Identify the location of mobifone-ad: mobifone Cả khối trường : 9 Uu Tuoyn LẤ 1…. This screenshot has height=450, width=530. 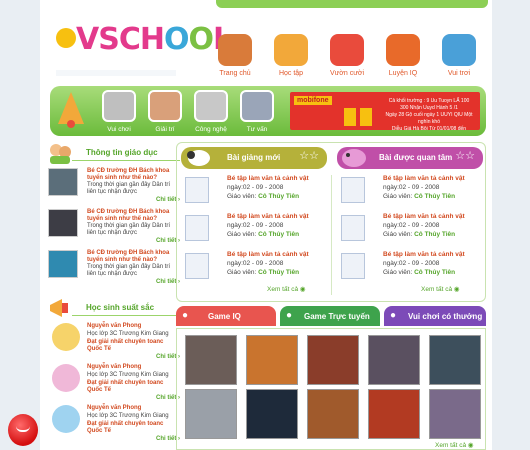
(385, 111).